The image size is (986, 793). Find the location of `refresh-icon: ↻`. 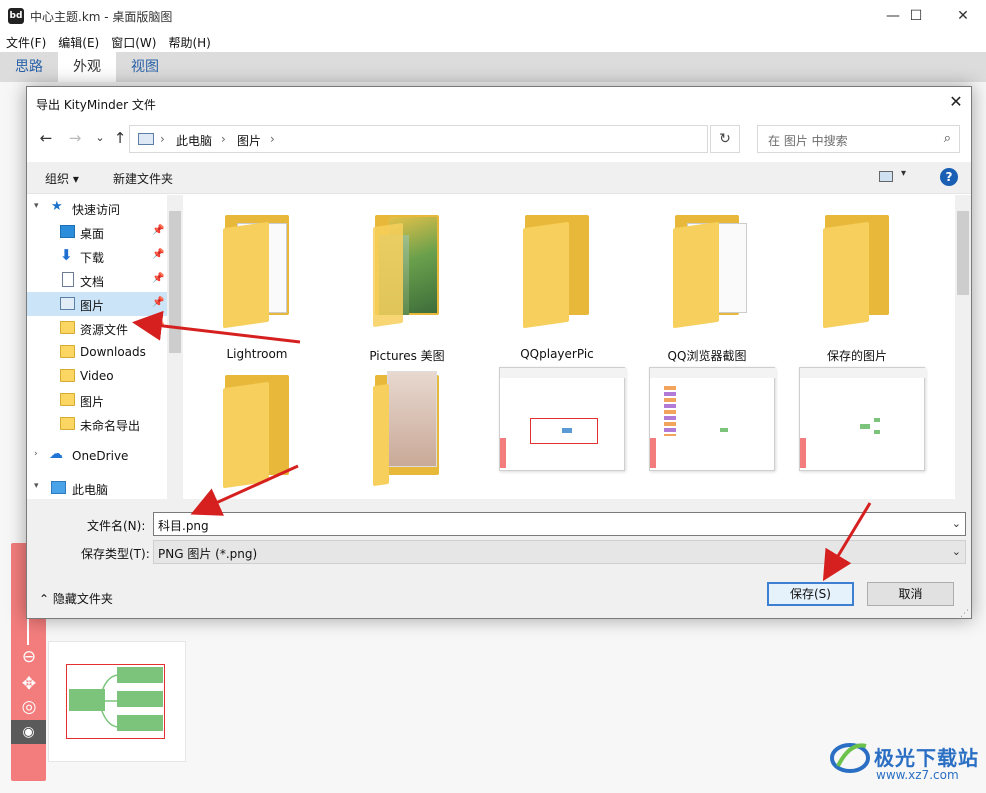

refresh-icon: ↻ is located at coordinates (725, 139).